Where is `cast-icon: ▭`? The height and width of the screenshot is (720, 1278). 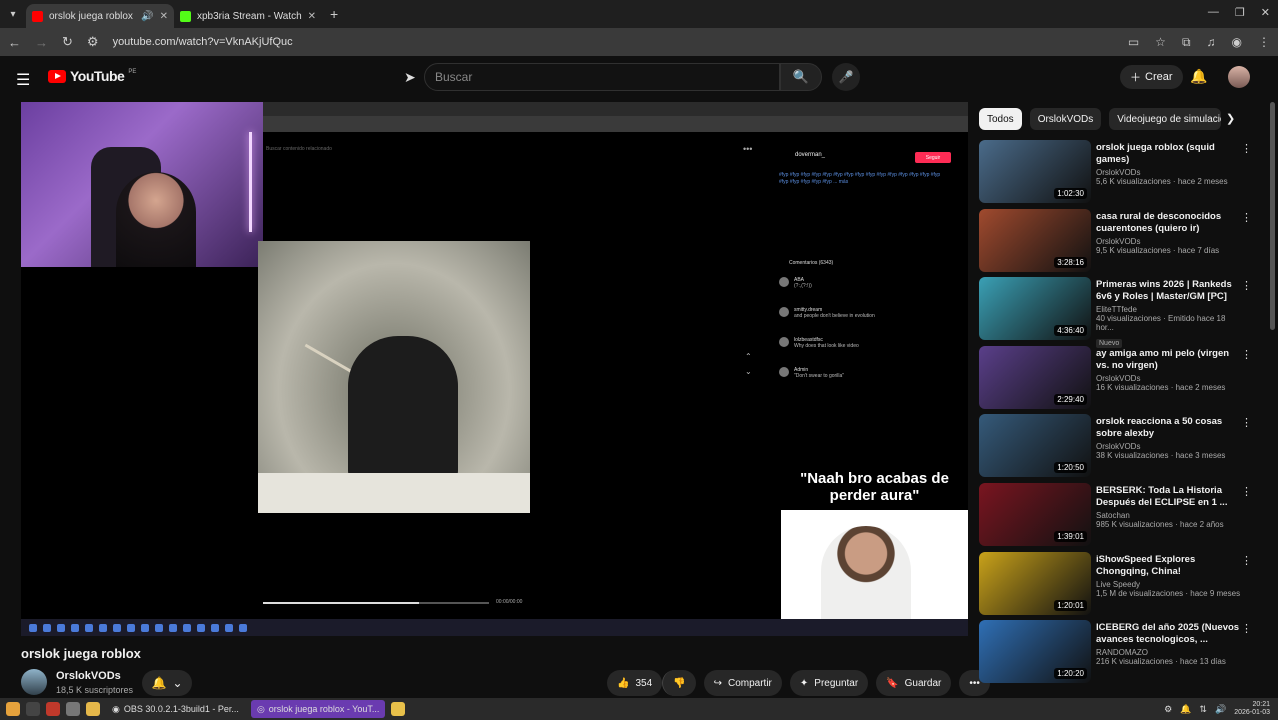 cast-icon: ▭ is located at coordinates (1133, 42).